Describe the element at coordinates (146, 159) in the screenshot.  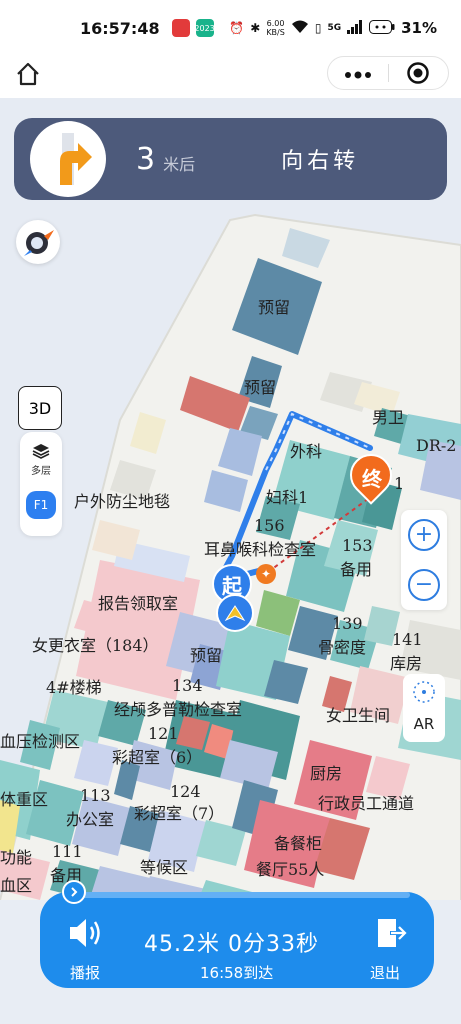
I see `distance-value: 3` at that location.